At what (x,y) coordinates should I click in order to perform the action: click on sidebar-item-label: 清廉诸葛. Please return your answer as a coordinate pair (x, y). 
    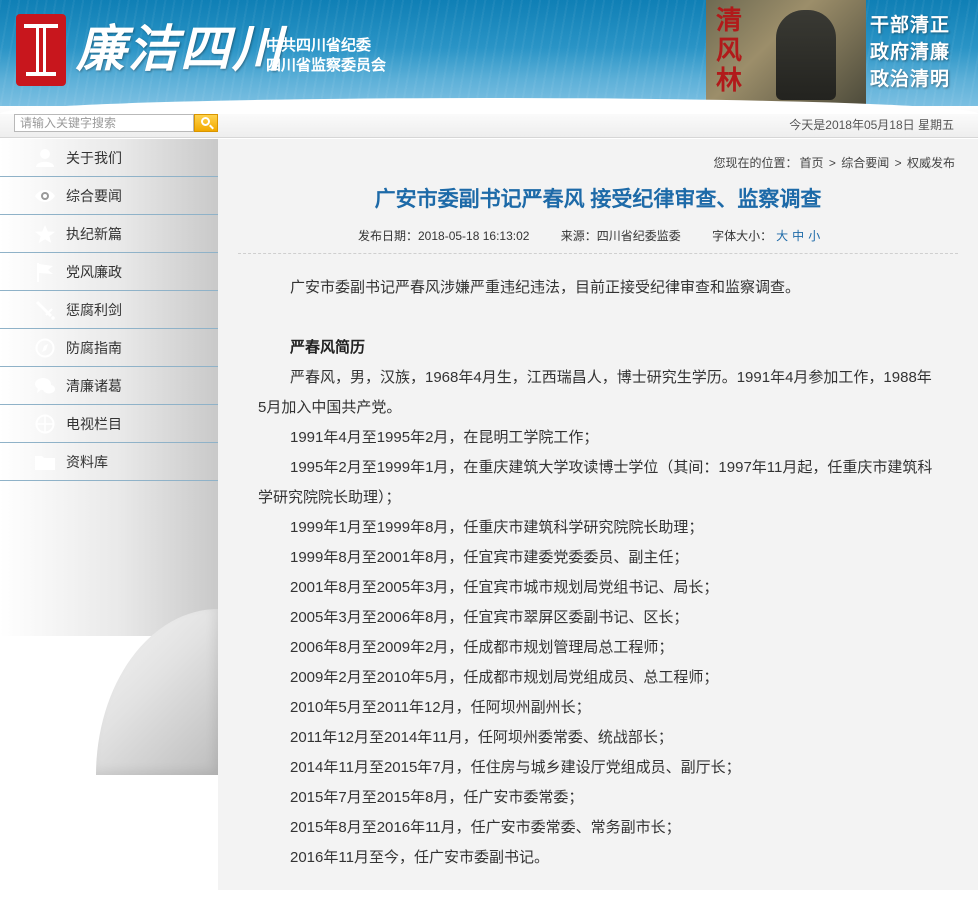
    Looking at the image, I should click on (94, 386).